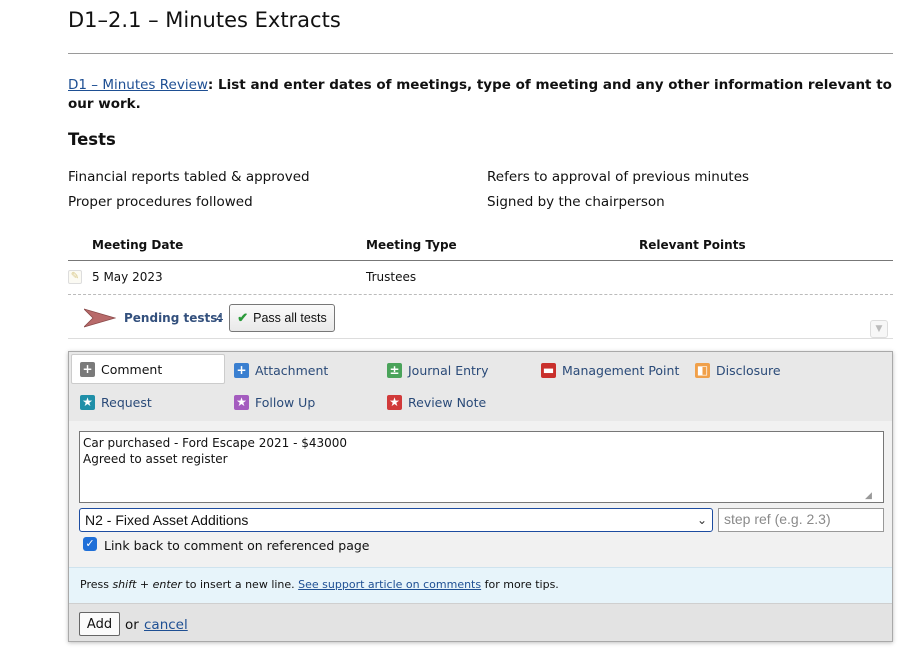 This screenshot has height=652, width=917. What do you see at coordinates (204, 20) in the screenshot?
I see `page-title: D1–2.1 – Minutes Extracts` at bounding box center [204, 20].